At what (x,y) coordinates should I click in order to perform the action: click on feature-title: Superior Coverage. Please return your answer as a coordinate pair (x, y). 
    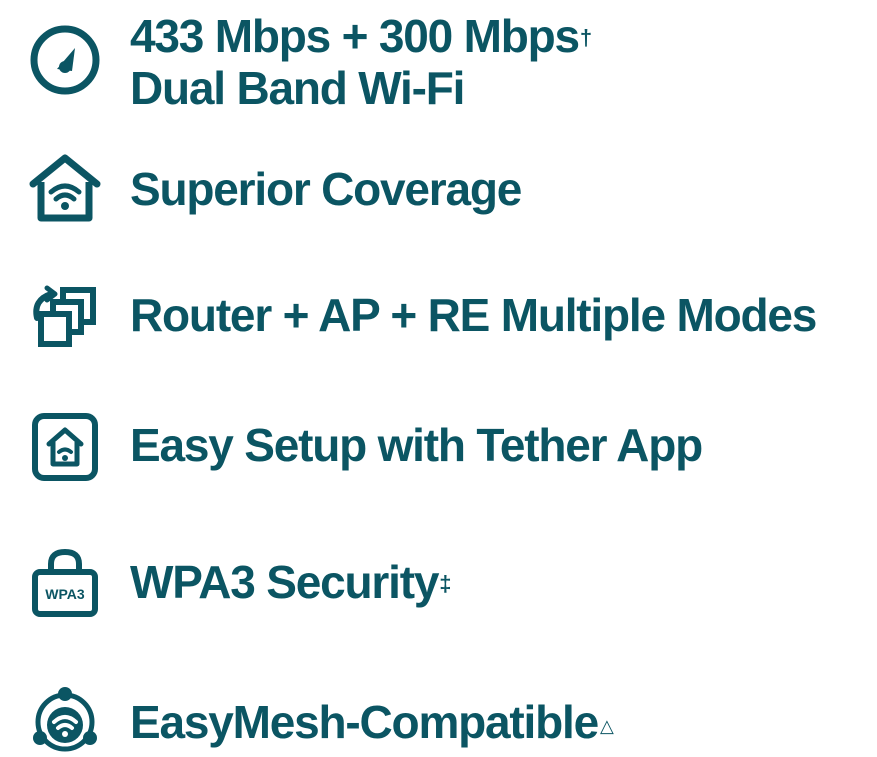
    Looking at the image, I should click on (326, 189).